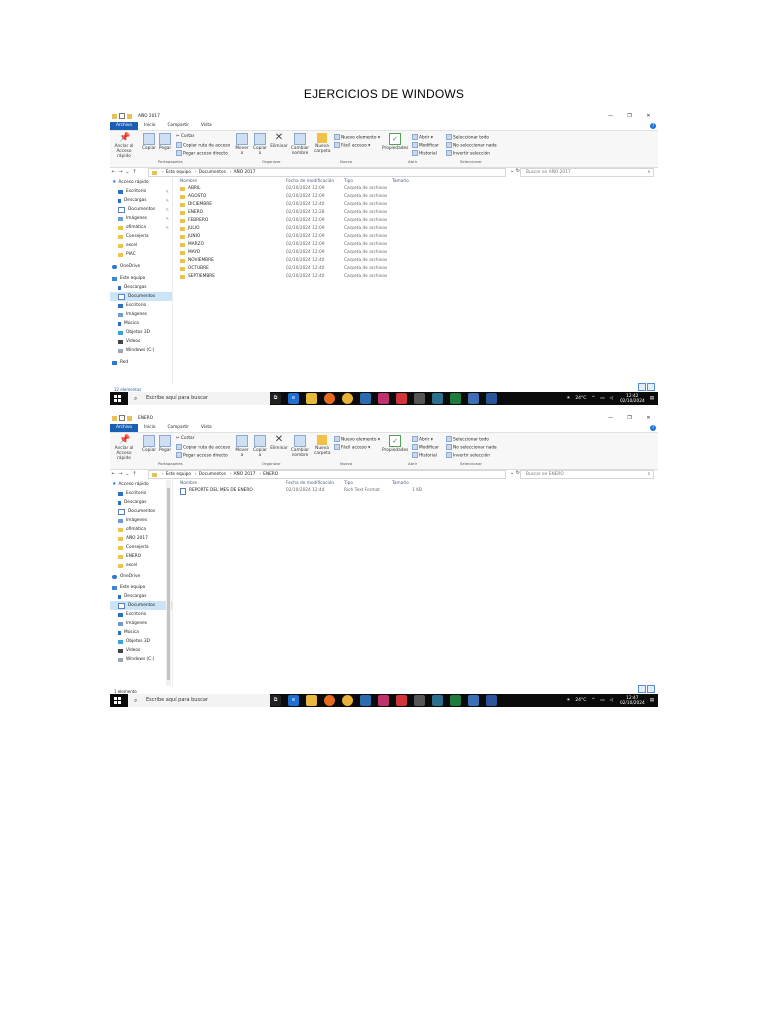 The width and height of the screenshot is (768, 1024). I want to click on tab-archivo: Archivo, so click(124, 428).